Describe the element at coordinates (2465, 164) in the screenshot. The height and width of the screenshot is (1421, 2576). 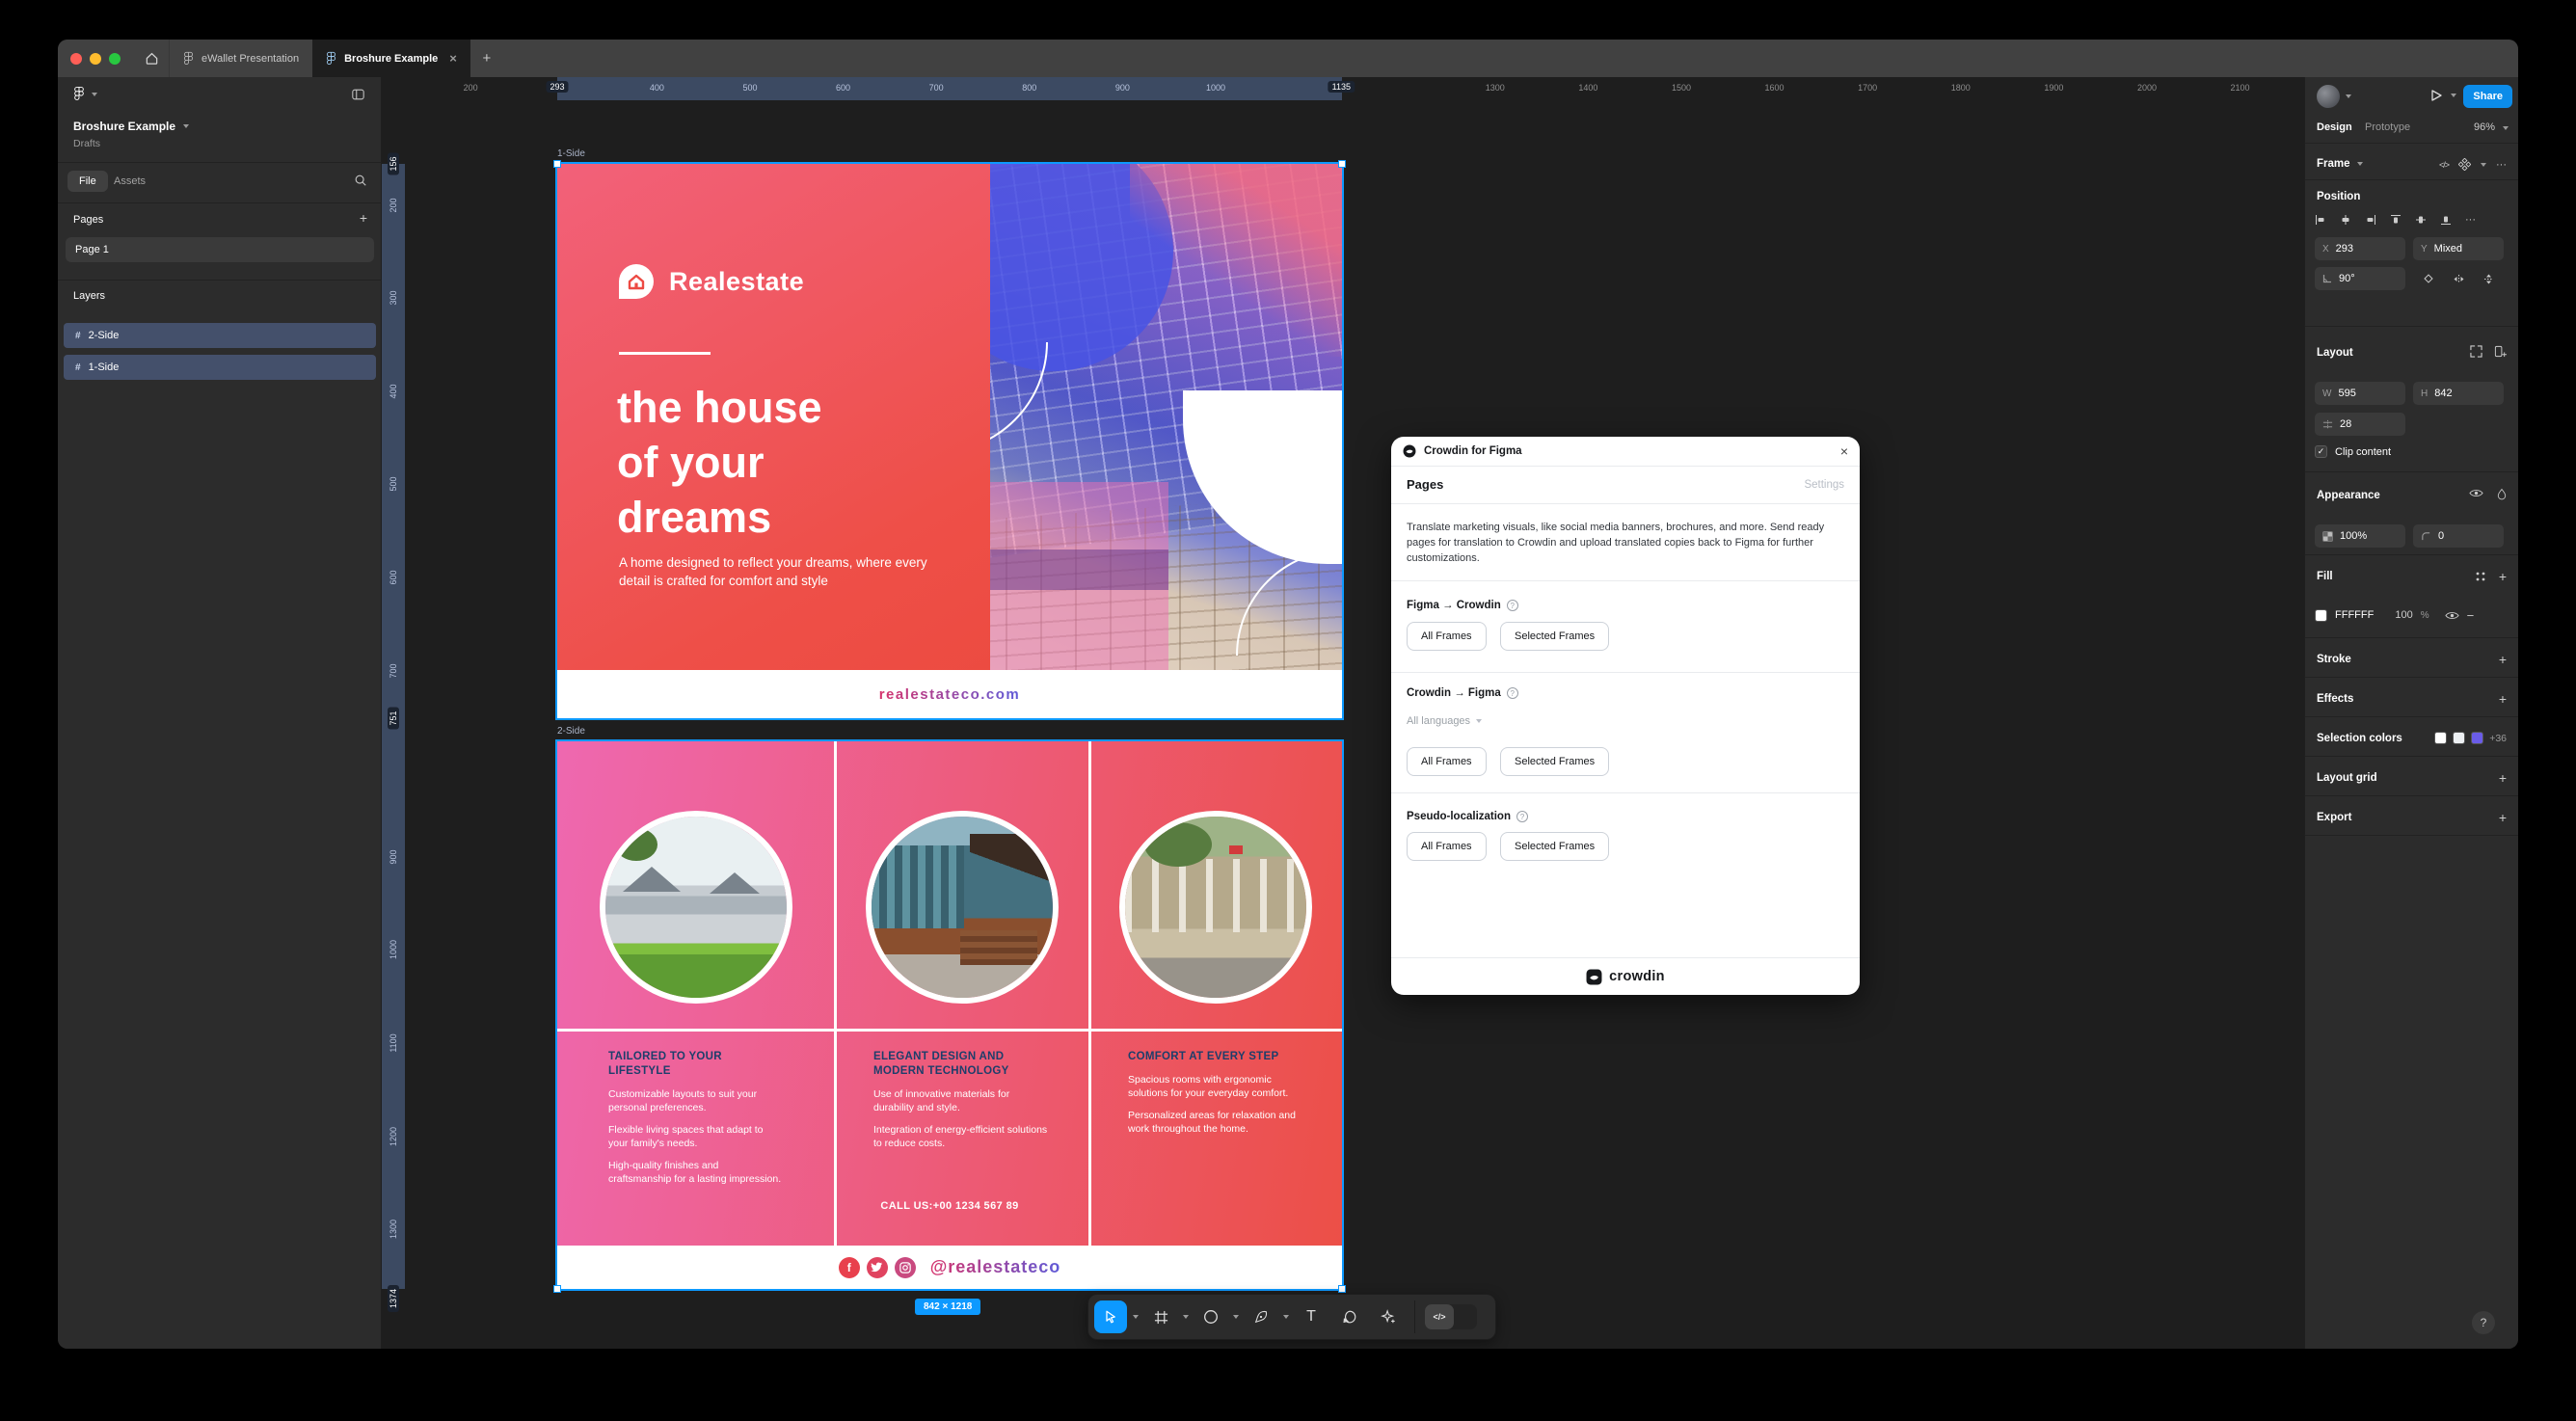
I see `component-icon` at that location.